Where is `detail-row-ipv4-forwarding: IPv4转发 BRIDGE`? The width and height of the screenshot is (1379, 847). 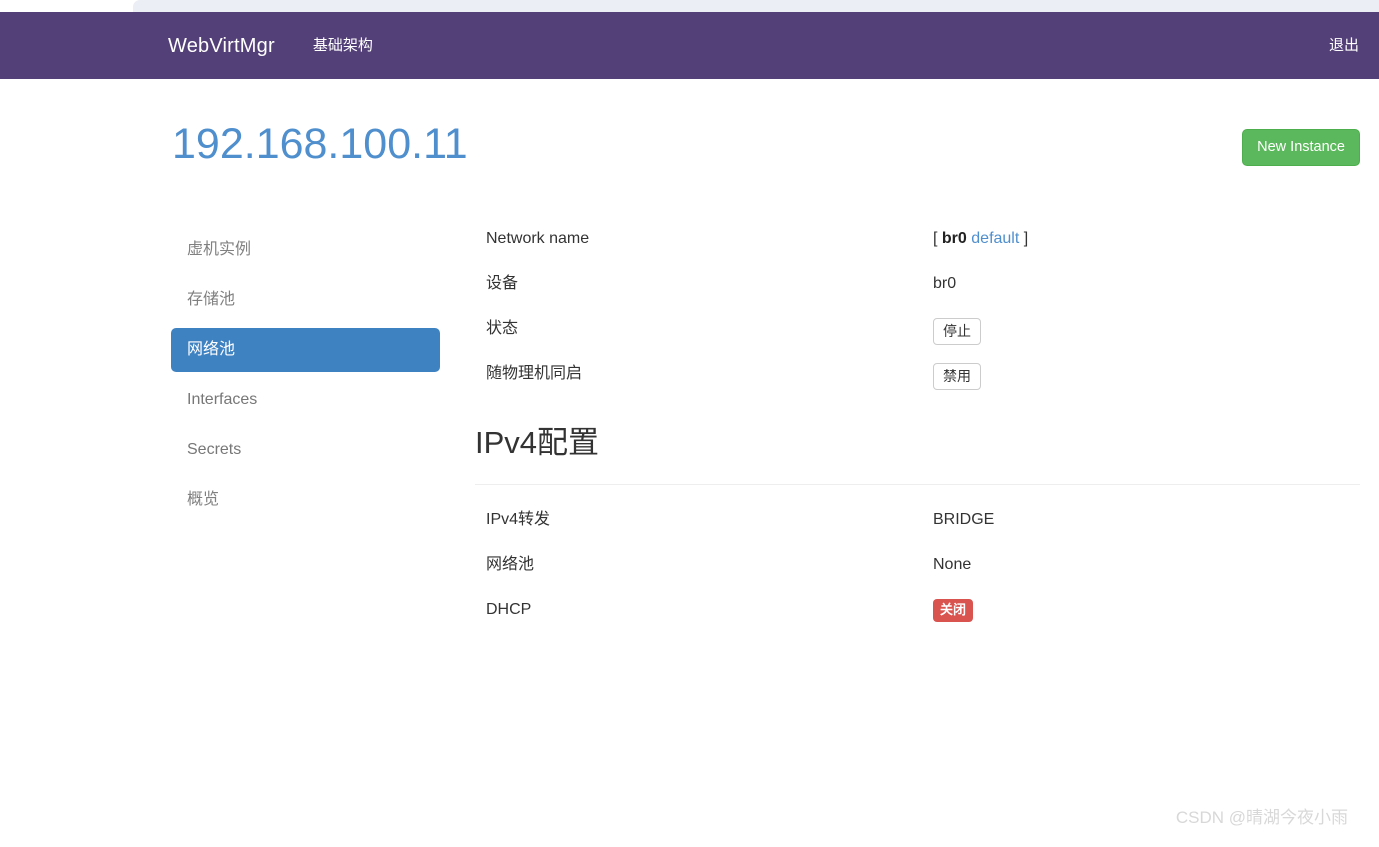
detail-row-ipv4-forwarding: IPv4转发 BRIDGE is located at coordinates (917, 531).